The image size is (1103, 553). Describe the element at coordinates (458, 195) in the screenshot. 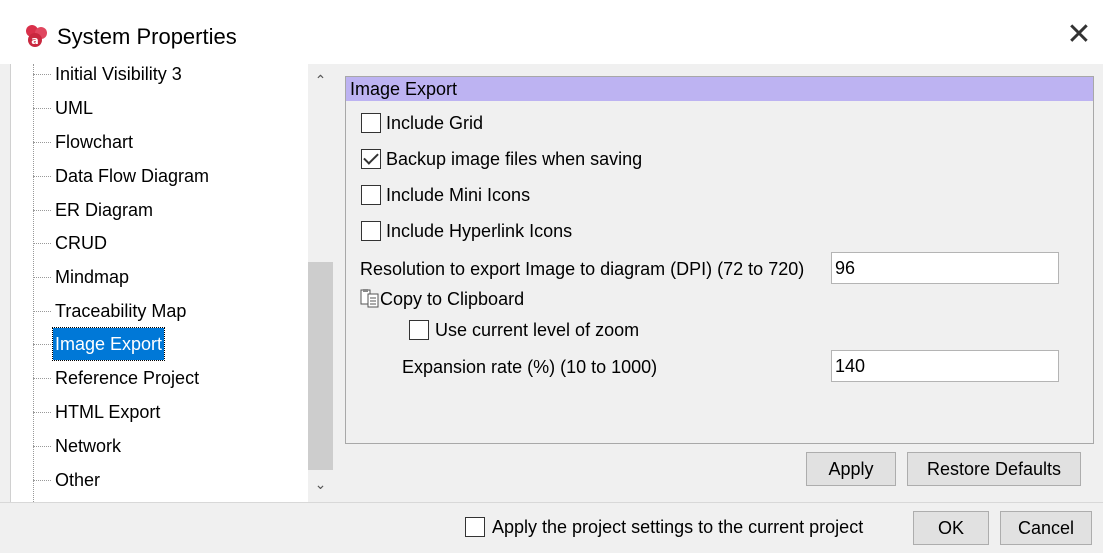

I see `include-mini-icons-label: Include Mini Icons` at that location.